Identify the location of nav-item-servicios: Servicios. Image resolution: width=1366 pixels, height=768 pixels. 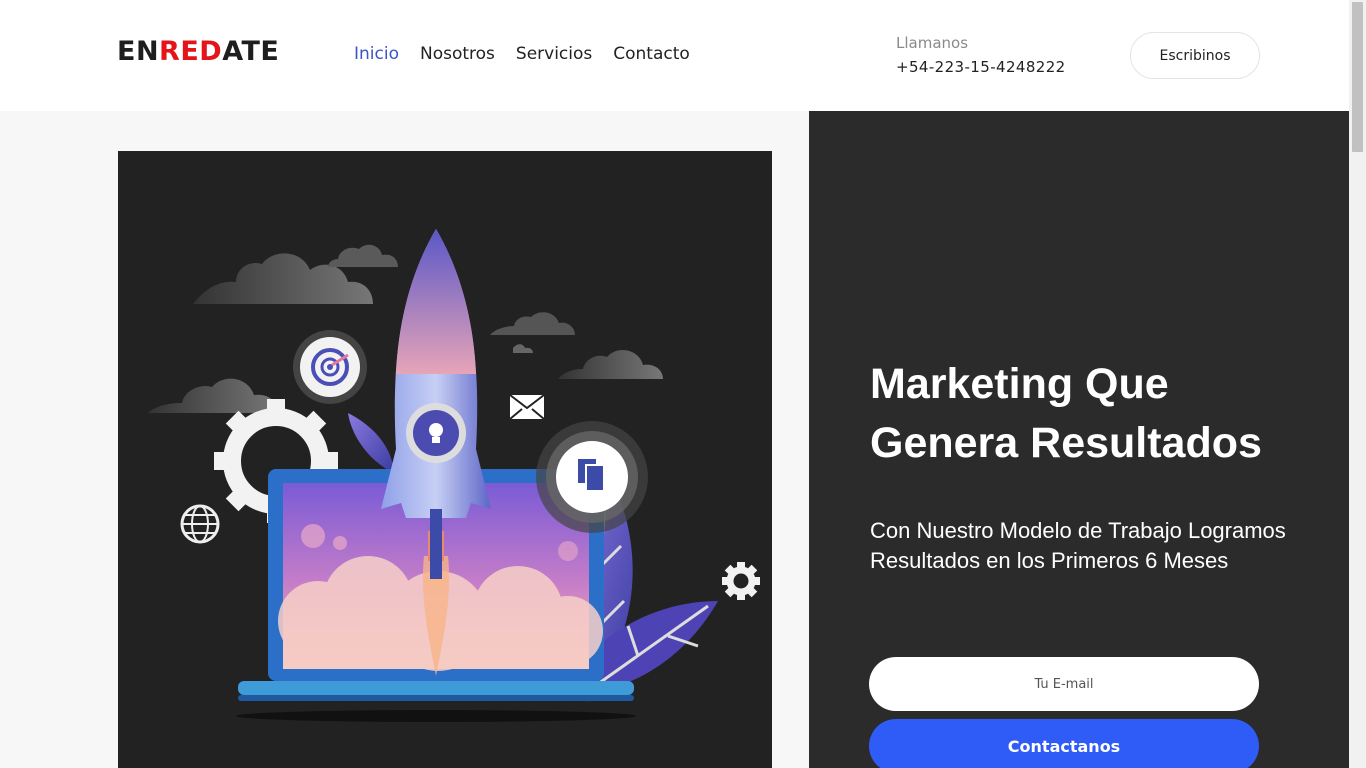
(554, 54).